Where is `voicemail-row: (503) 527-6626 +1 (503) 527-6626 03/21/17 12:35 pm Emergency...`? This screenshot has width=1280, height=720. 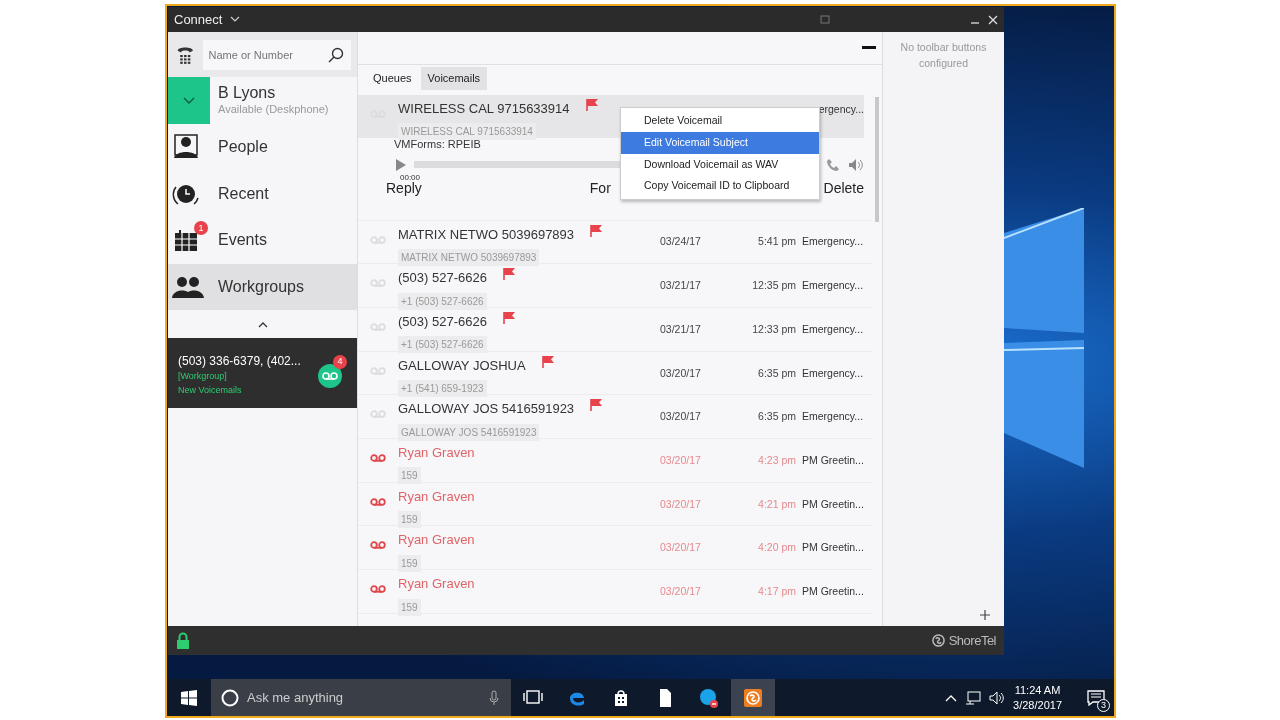
voicemail-row: (503) 527-6626 +1 (503) 527-6626 03/21/17 12:35 pm Emergency... is located at coordinates (611, 286).